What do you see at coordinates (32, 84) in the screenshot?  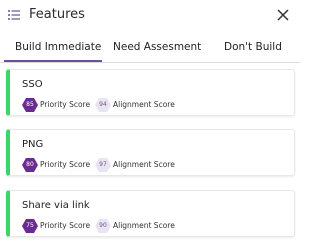 I see `feature-name: SSO` at bounding box center [32, 84].